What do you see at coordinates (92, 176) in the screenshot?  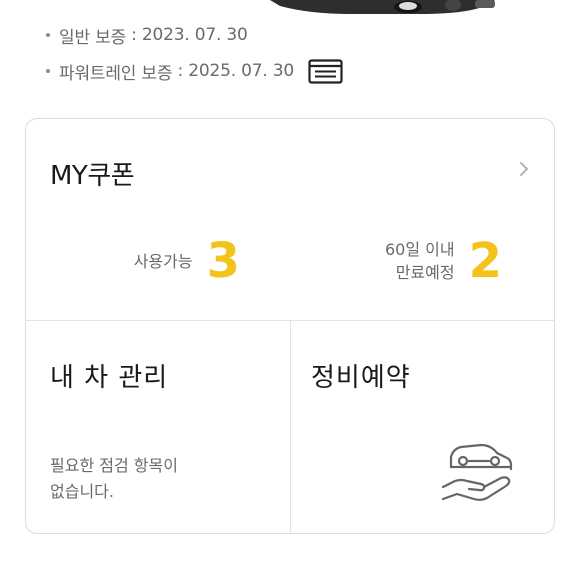 I see `coupon-title: MY쿠폰` at bounding box center [92, 176].